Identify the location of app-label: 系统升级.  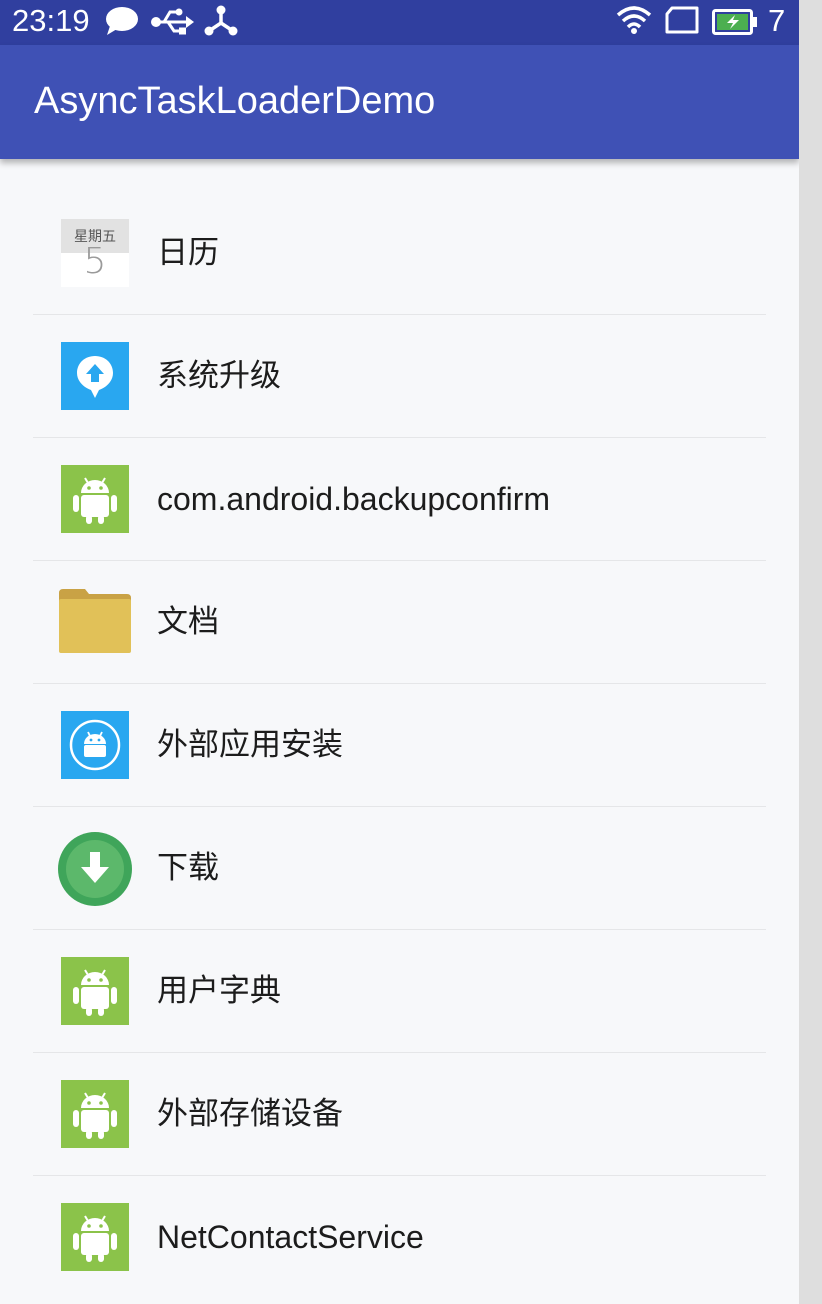
(219, 376).